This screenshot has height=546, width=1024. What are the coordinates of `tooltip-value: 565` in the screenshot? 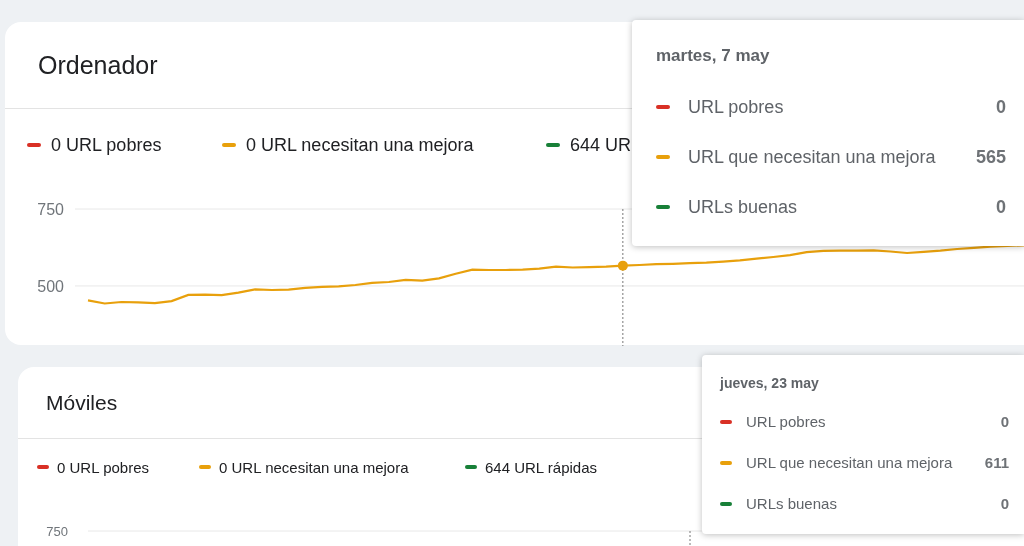 It's located at (990, 157).